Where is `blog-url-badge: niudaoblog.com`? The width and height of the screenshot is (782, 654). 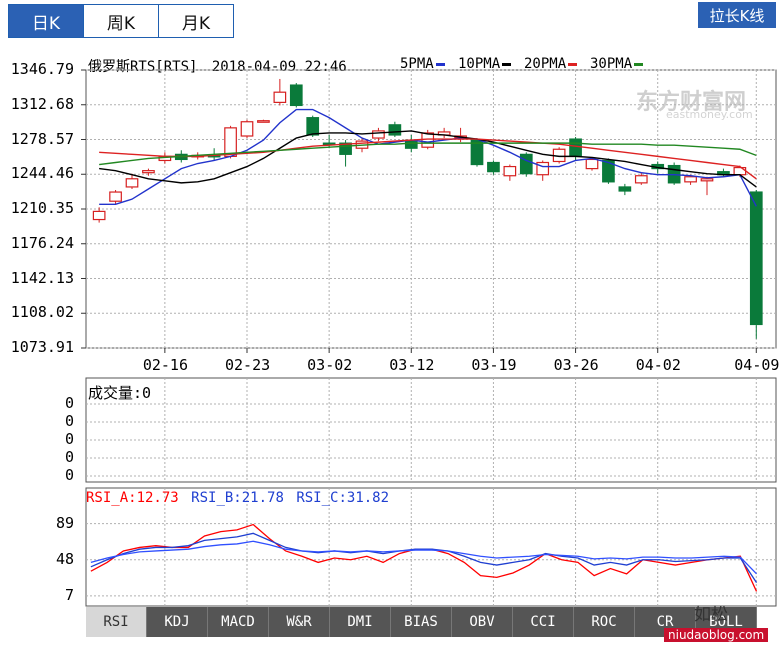 blog-url-badge: niudaoblog.com is located at coordinates (716, 635).